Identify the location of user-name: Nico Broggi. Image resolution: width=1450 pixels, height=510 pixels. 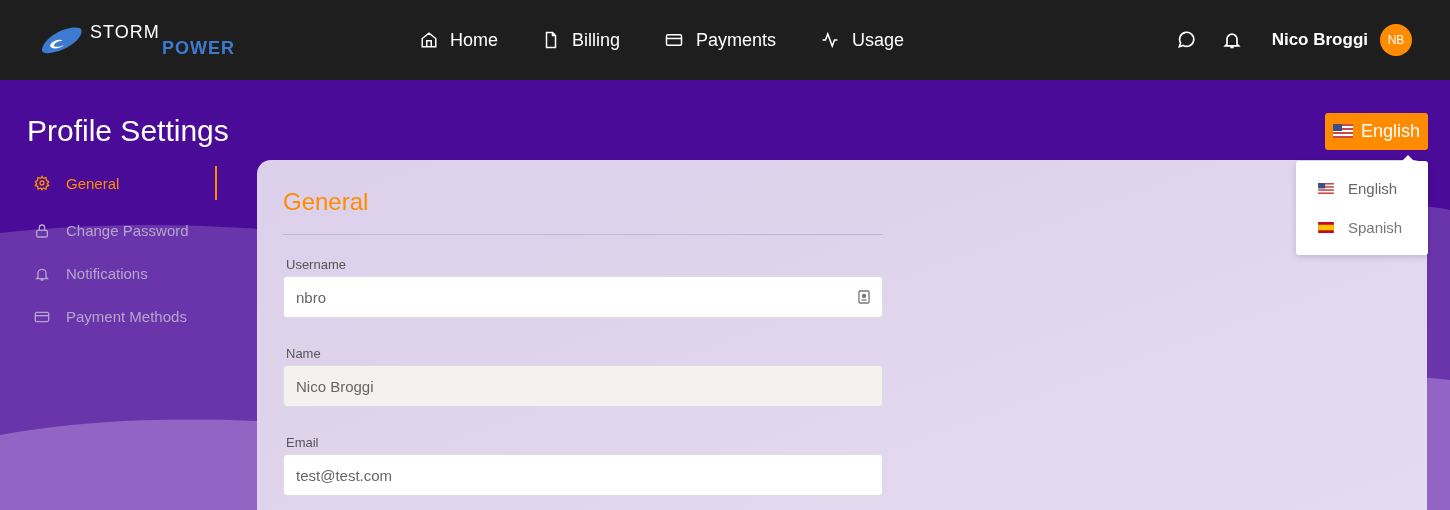
(1319, 40).